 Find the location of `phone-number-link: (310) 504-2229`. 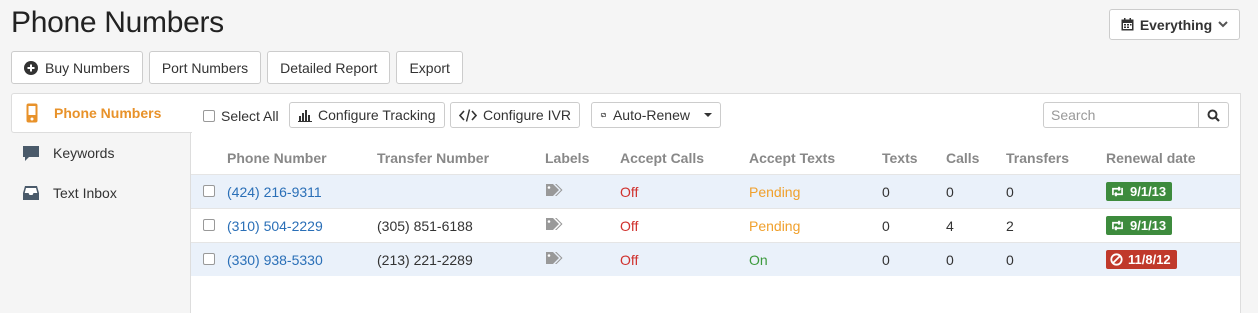

phone-number-link: (310) 504-2229 is located at coordinates (275, 226).